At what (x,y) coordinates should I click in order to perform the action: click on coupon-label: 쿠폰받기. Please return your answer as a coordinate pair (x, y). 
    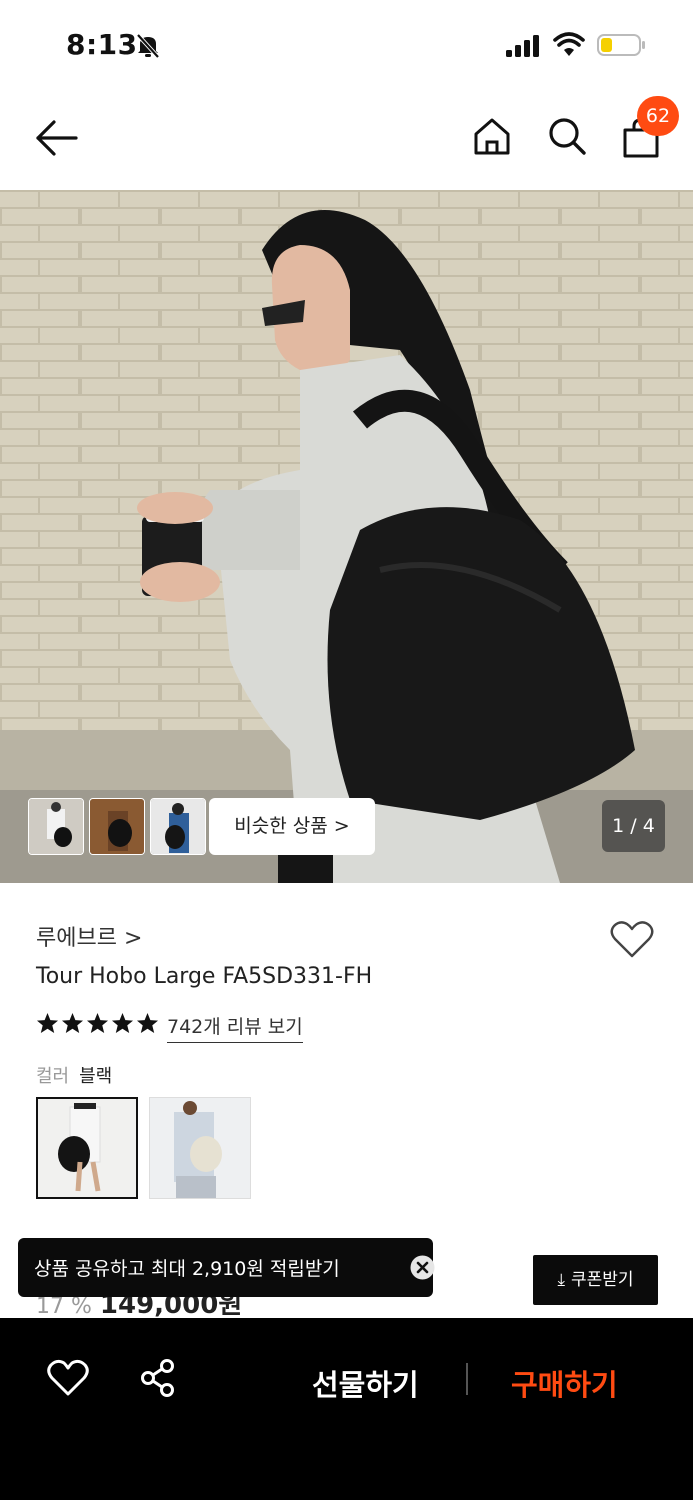
    Looking at the image, I should click on (602, 1280).